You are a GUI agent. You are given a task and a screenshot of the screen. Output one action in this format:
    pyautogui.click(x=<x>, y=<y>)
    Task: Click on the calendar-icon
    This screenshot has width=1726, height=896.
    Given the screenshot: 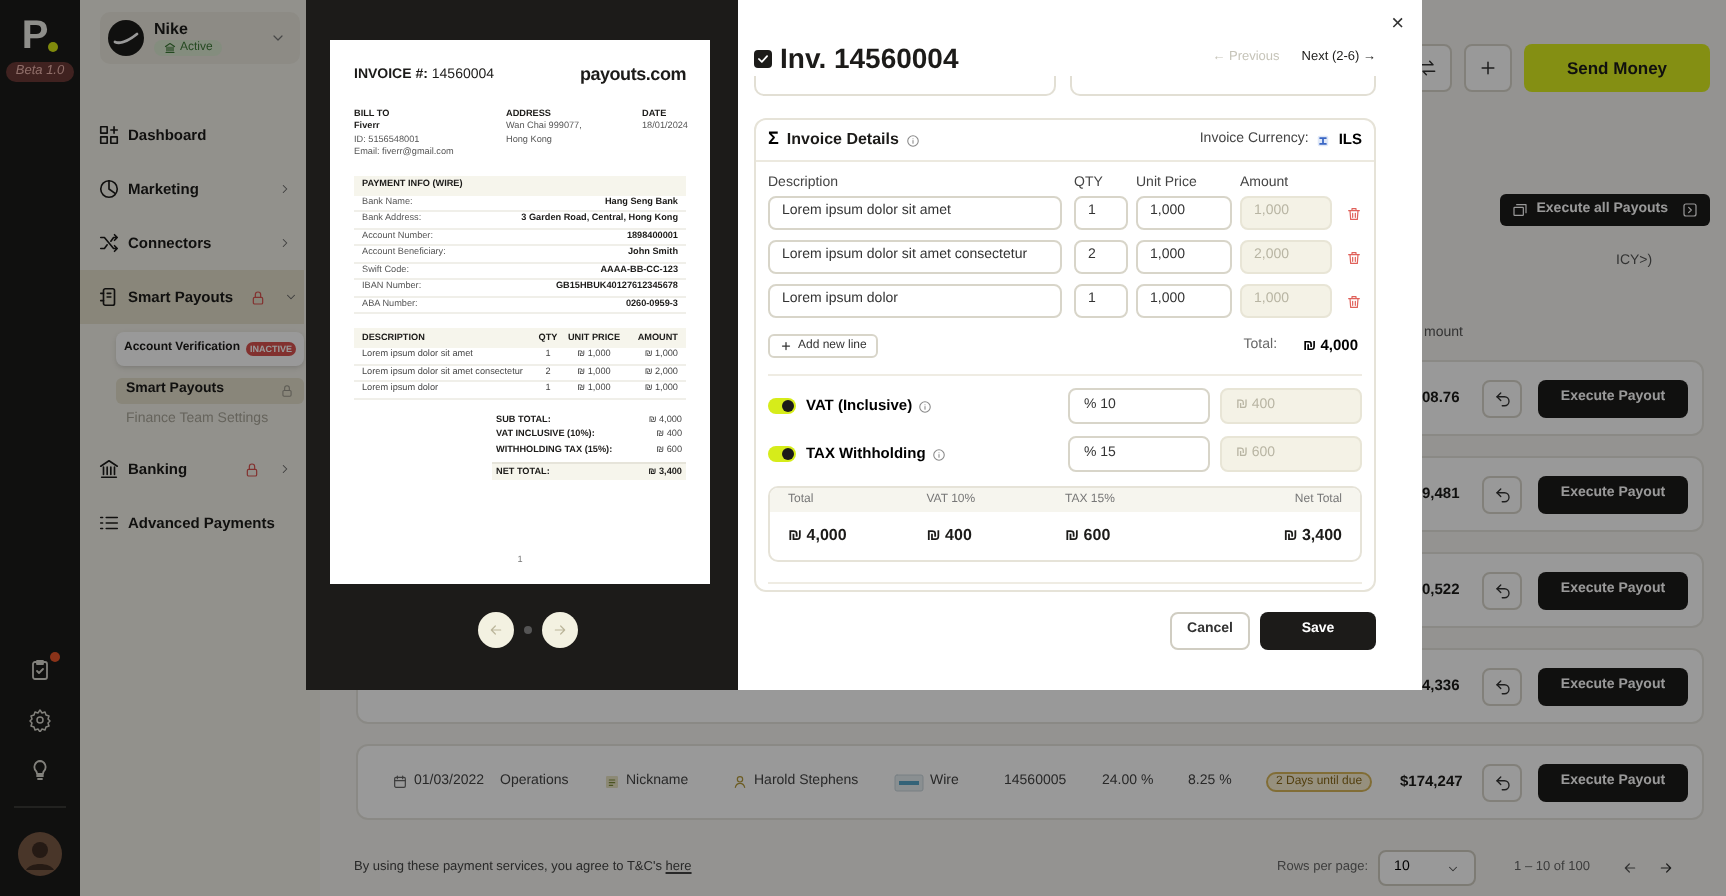 What is the action you would take?
    pyautogui.click(x=400, y=782)
    